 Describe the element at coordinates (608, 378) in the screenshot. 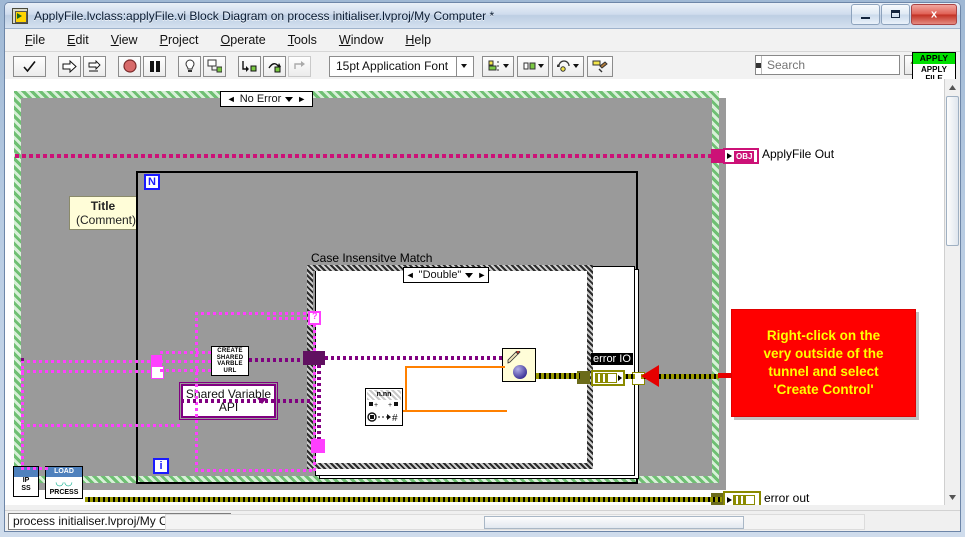

I see `error-io-indicator` at that location.